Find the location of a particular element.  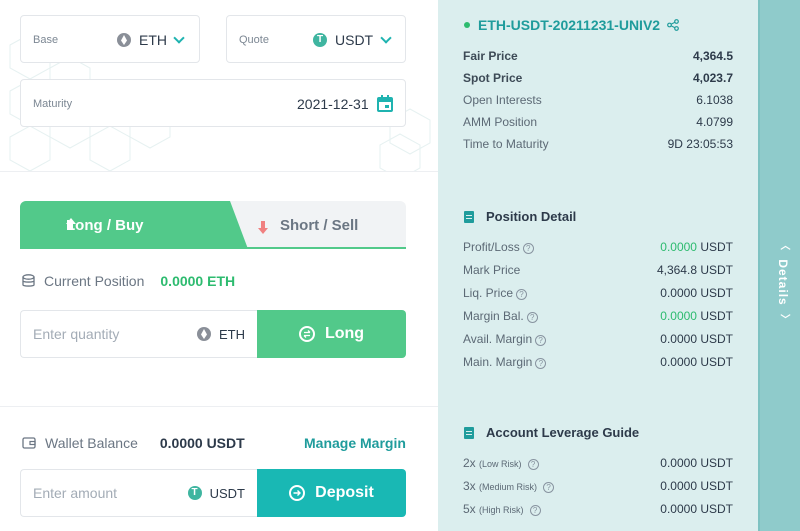

eth-icon is located at coordinates (204, 334).